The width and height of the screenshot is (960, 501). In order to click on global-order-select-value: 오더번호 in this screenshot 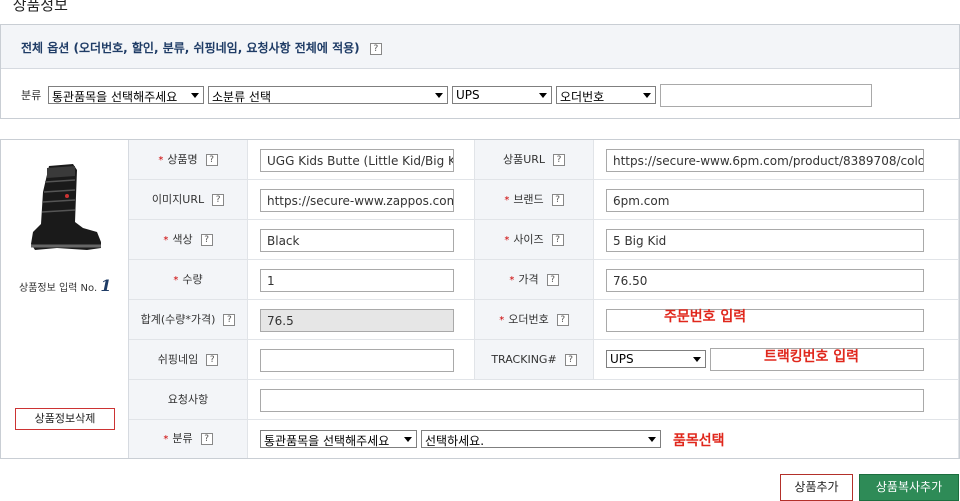, I will do `click(582, 97)`.